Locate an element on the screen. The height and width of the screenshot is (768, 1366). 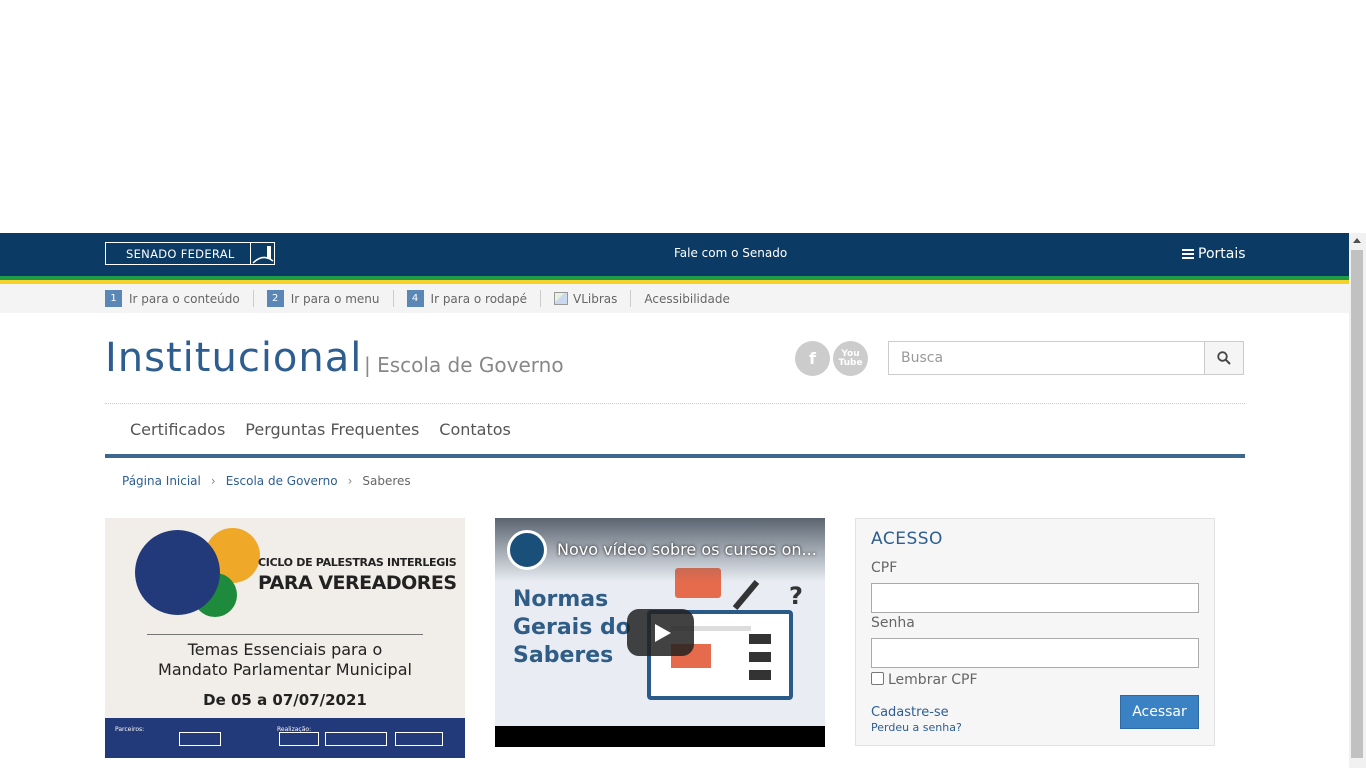
channel-logo is located at coordinates (527, 550).